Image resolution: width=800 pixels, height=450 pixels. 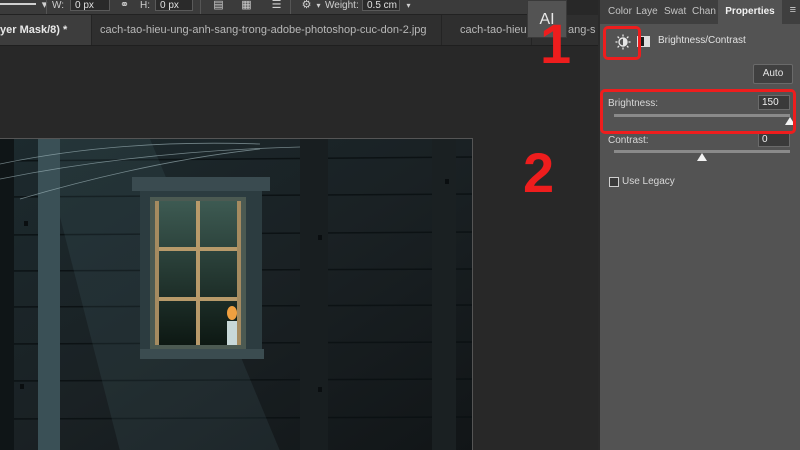 What do you see at coordinates (676, 12) in the screenshot?
I see `tab-swatches: Swat` at bounding box center [676, 12].